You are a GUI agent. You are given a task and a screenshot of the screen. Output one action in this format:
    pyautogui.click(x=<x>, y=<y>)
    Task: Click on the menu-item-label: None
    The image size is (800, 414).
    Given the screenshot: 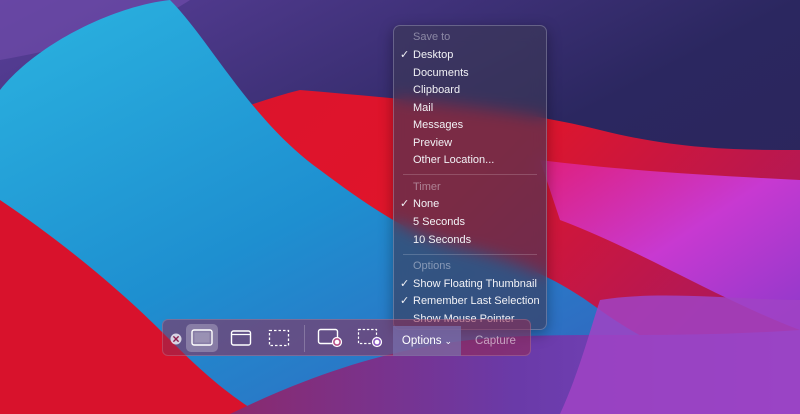 What is the action you would take?
    pyautogui.click(x=426, y=204)
    